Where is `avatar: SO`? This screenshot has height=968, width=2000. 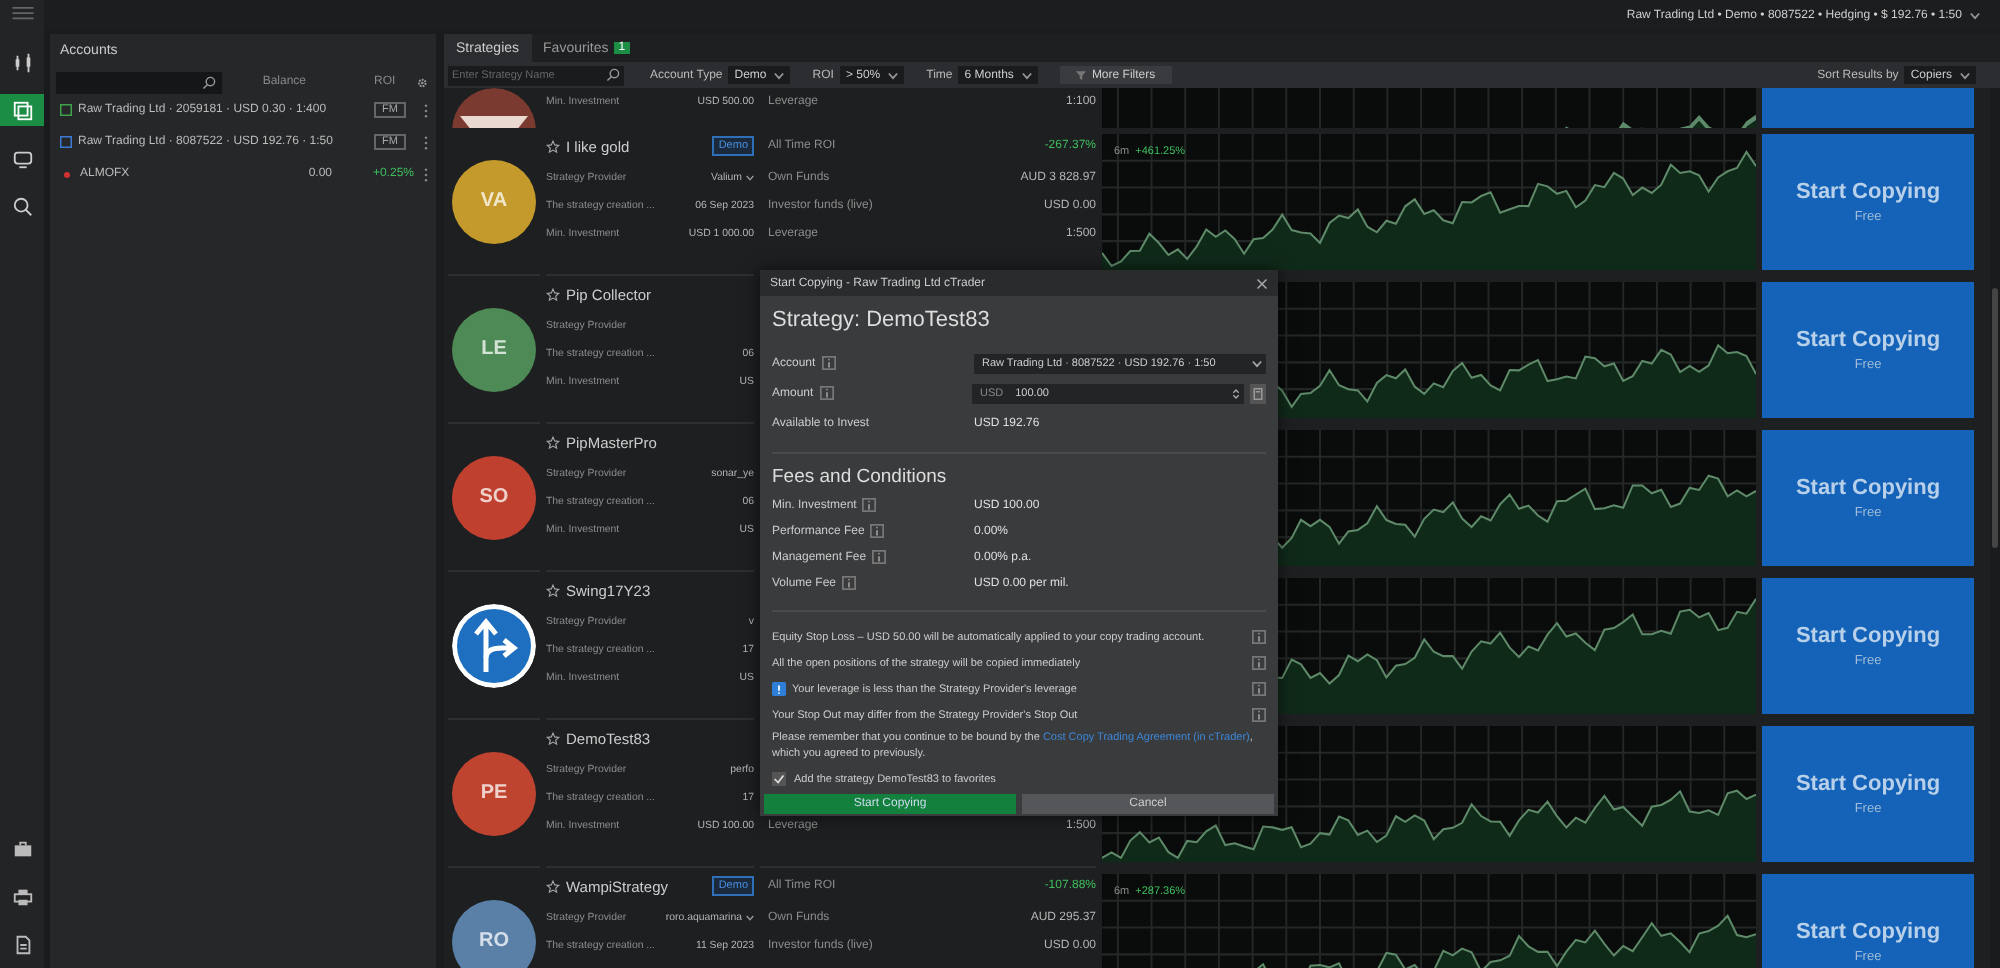 avatar: SO is located at coordinates (494, 497).